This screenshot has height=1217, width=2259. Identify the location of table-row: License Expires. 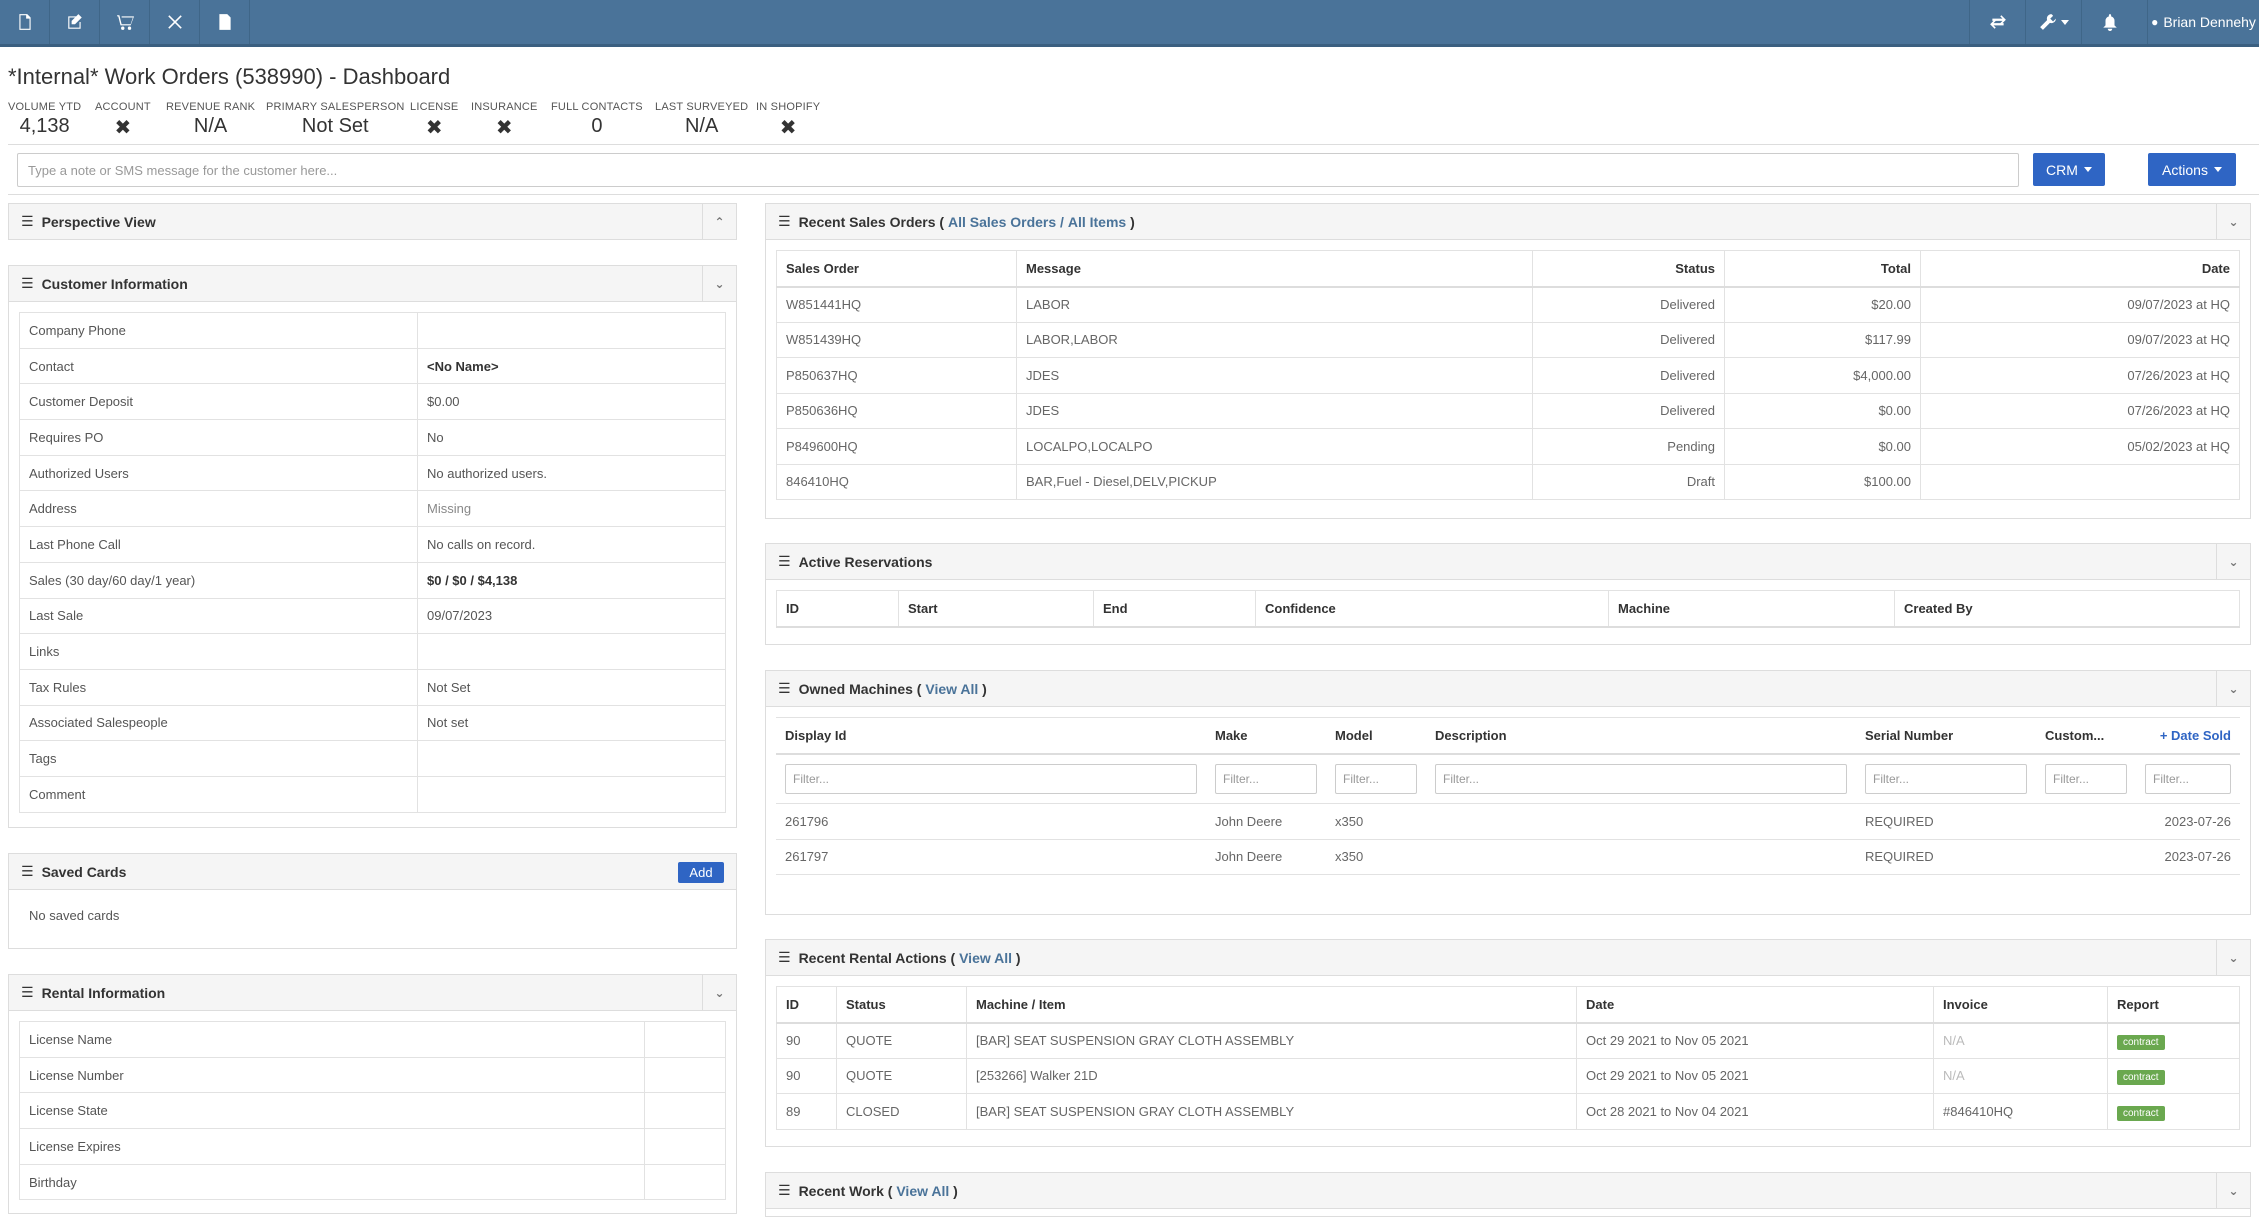
(372, 1146).